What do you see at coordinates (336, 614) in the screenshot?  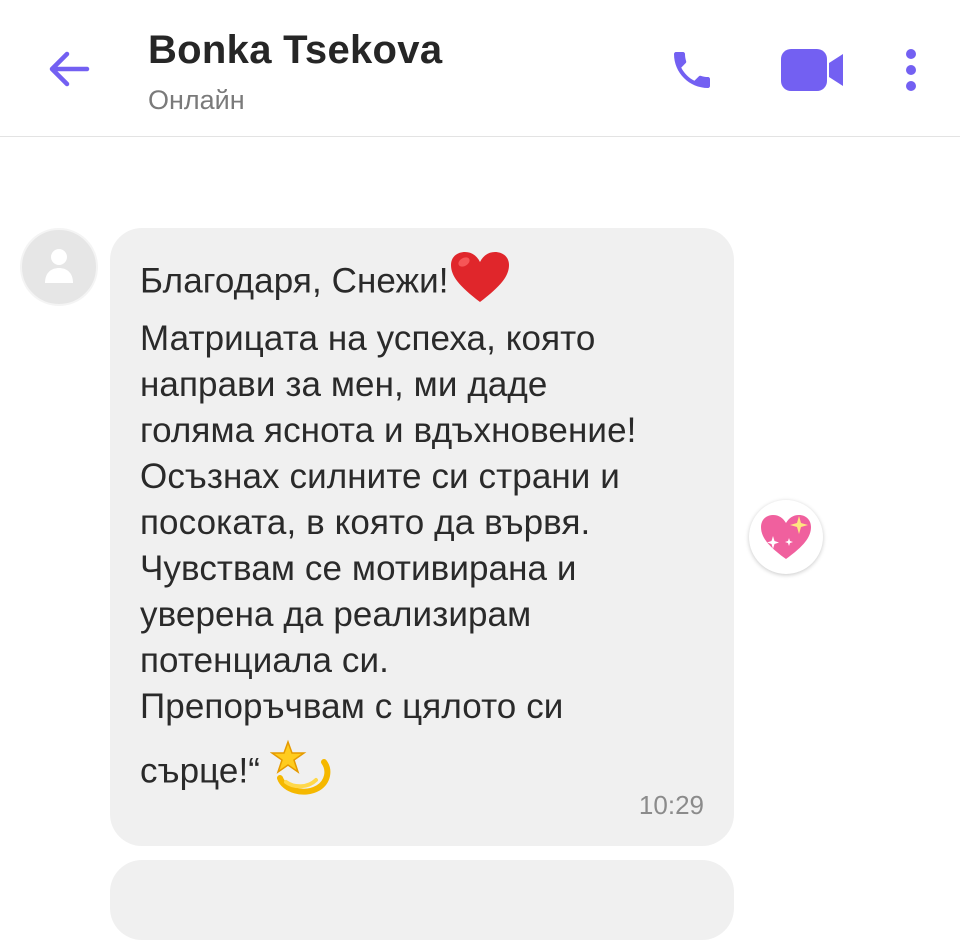 I see `message-line: уверена да реализирам` at bounding box center [336, 614].